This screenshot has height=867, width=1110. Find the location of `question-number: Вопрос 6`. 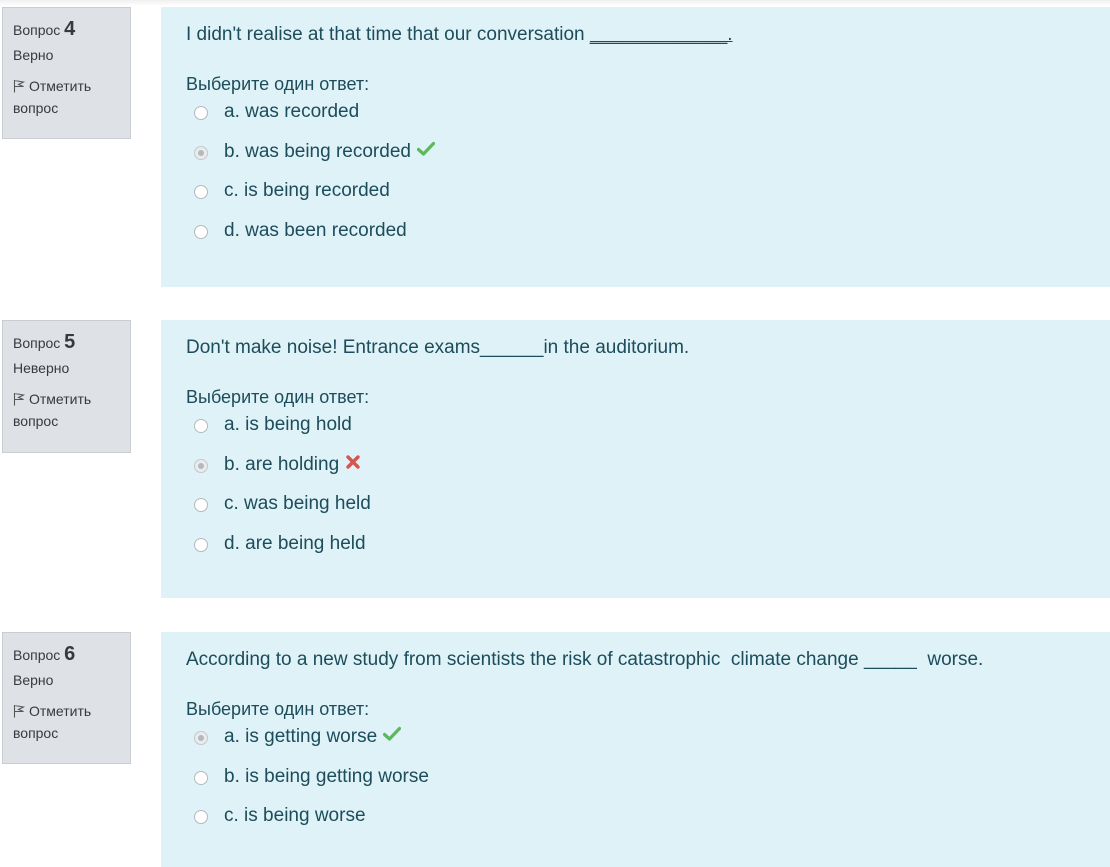

question-number: Вопрос 6 is located at coordinates (66, 654).